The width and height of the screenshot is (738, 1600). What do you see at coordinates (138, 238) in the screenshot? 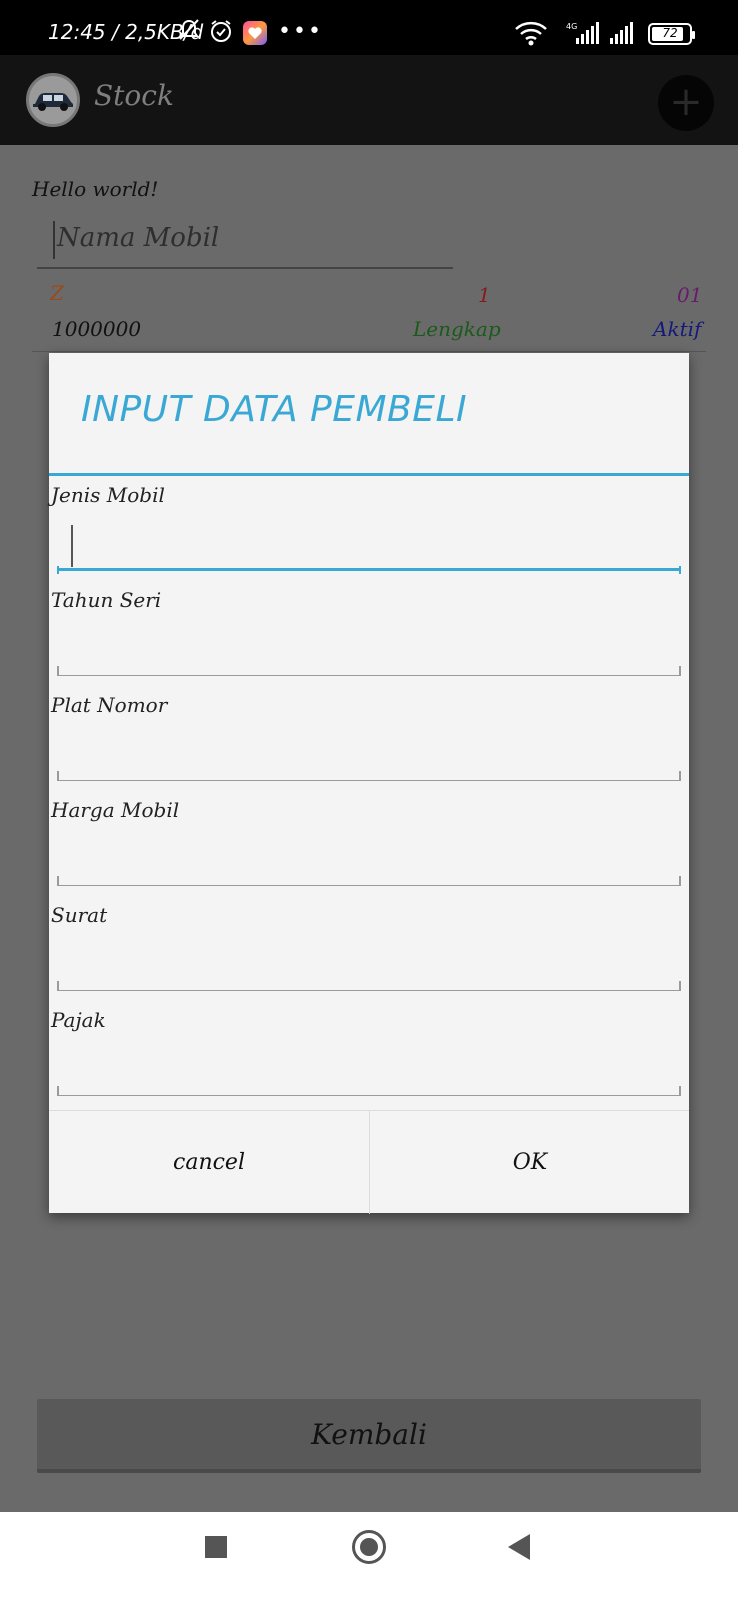
I see `nama-mobil-placeholder: Nama Mobil` at bounding box center [138, 238].